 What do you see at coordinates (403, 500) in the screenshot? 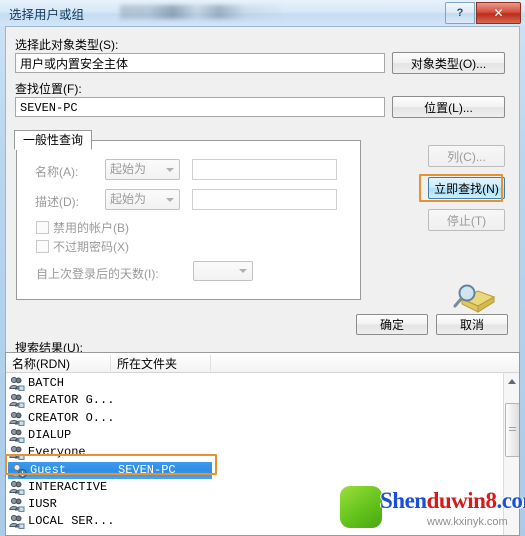
I see `watermark-text-part1: Shen` at bounding box center [403, 500].